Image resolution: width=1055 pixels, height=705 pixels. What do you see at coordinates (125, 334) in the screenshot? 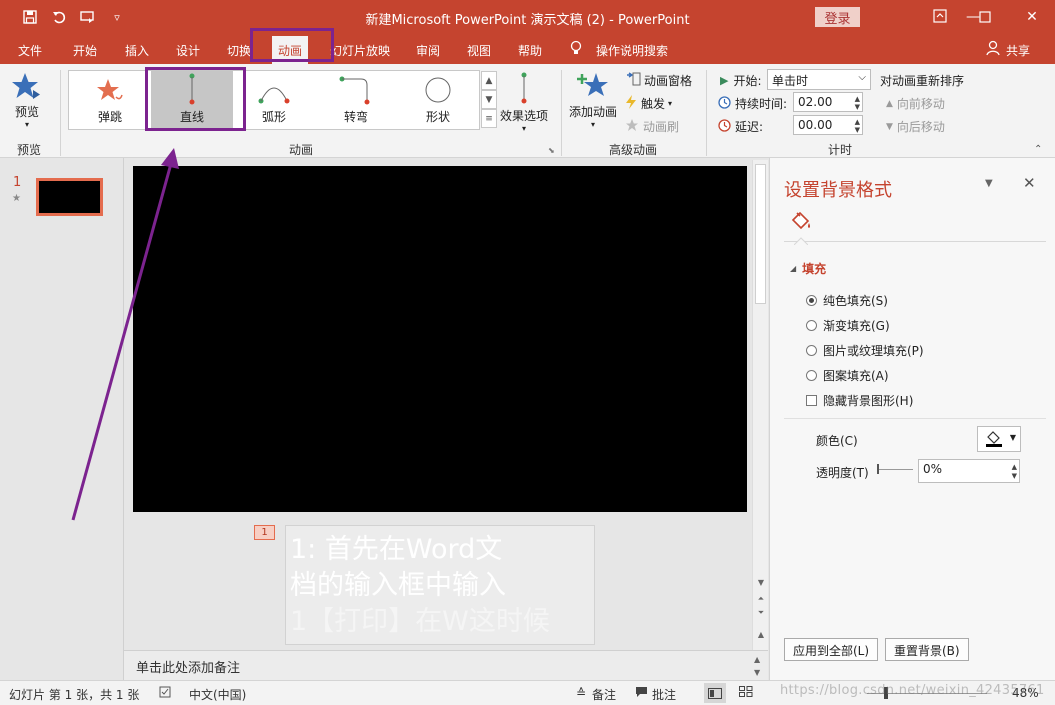
I see `annotation-arrow` at bounding box center [125, 334].